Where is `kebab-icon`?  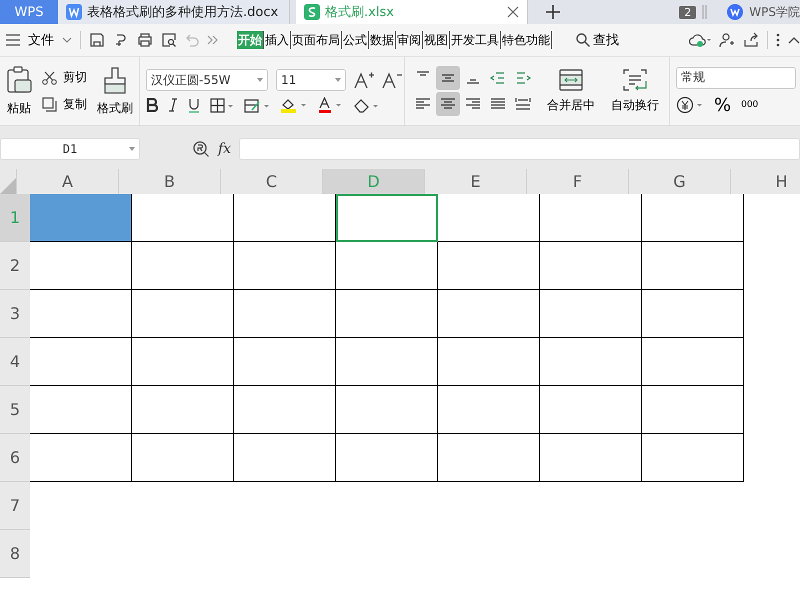
kebab-icon is located at coordinates (778, 40).